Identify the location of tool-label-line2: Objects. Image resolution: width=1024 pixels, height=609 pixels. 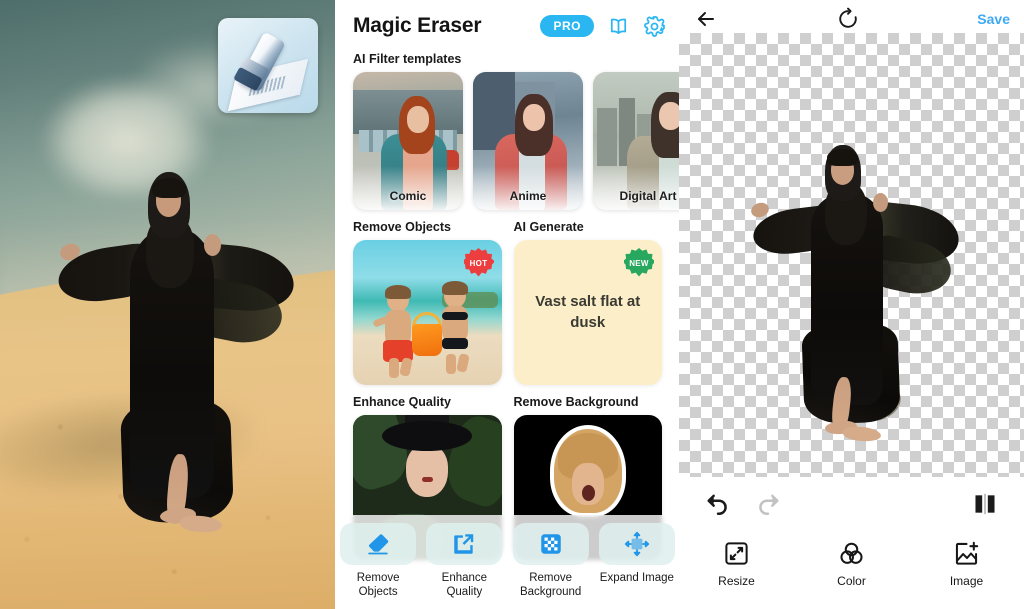
(378, 592).